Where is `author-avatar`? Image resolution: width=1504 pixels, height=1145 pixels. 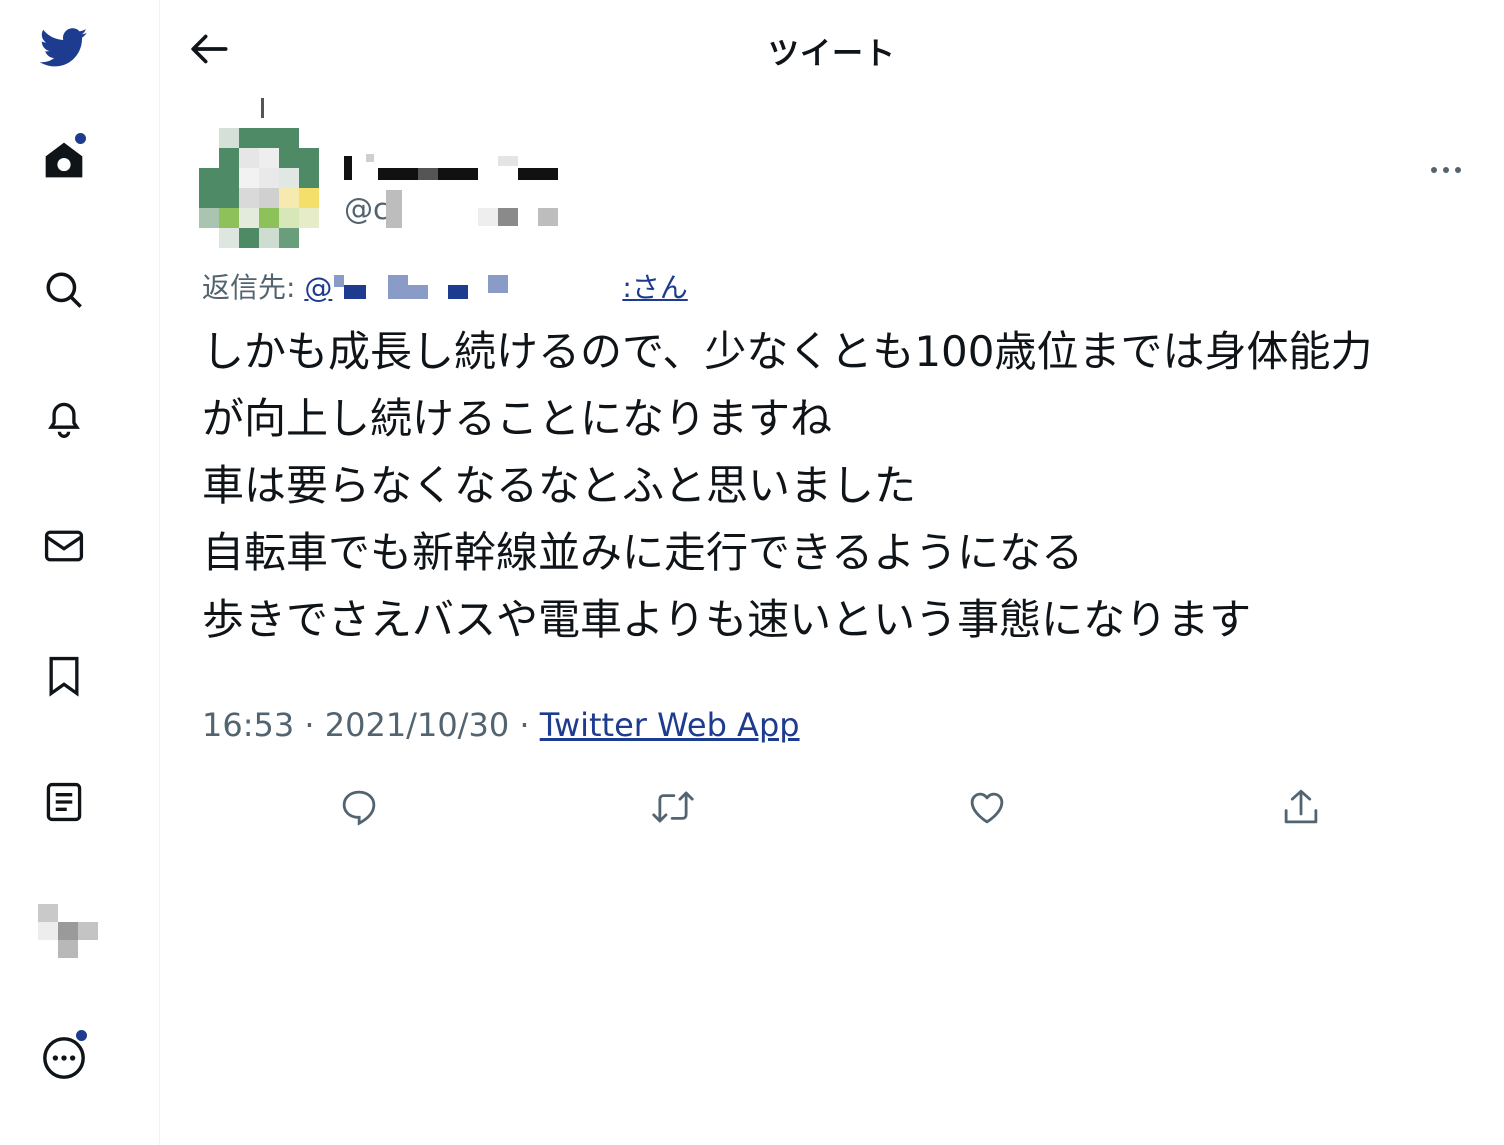
author-avatar is located at coordinates (259, 188).